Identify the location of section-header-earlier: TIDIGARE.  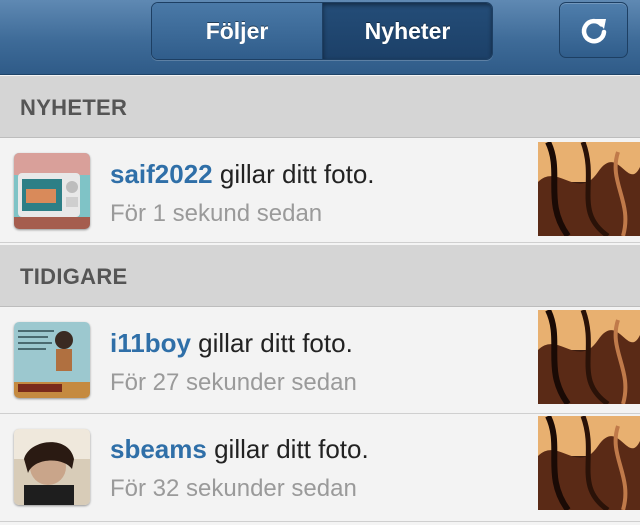
(320, 276).